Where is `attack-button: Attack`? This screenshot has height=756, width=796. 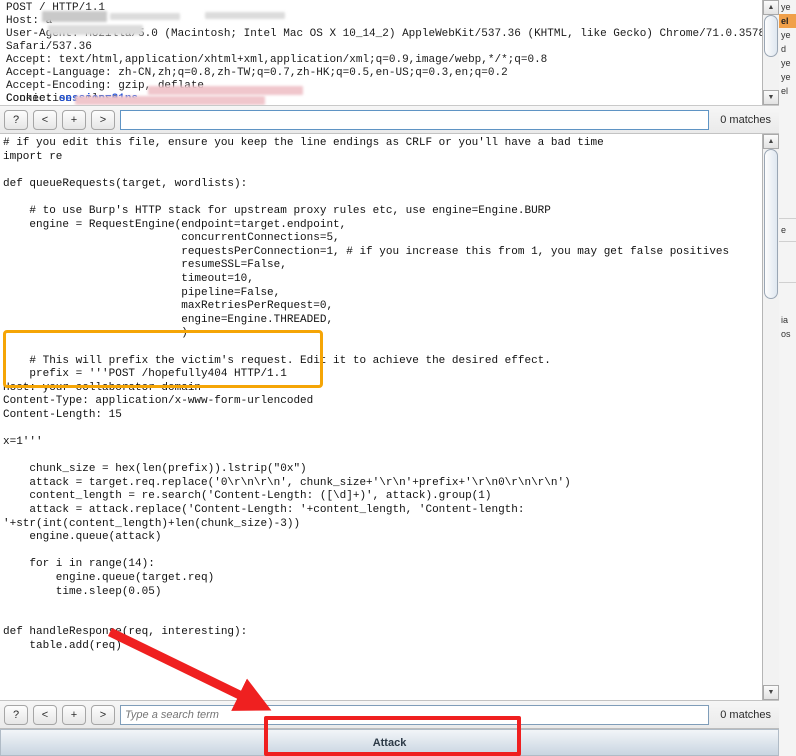 attack-button: Attack is located at coordinates (389, 742).